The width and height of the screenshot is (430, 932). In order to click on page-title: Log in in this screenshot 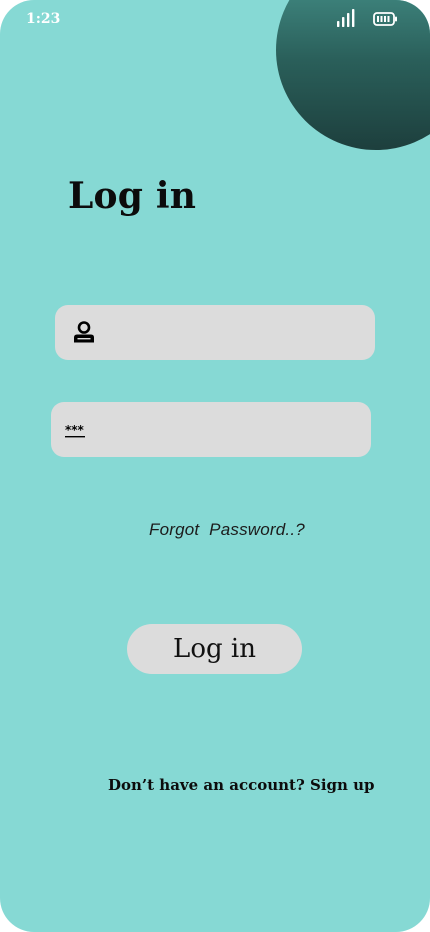, I will do `click(132, 196)`.